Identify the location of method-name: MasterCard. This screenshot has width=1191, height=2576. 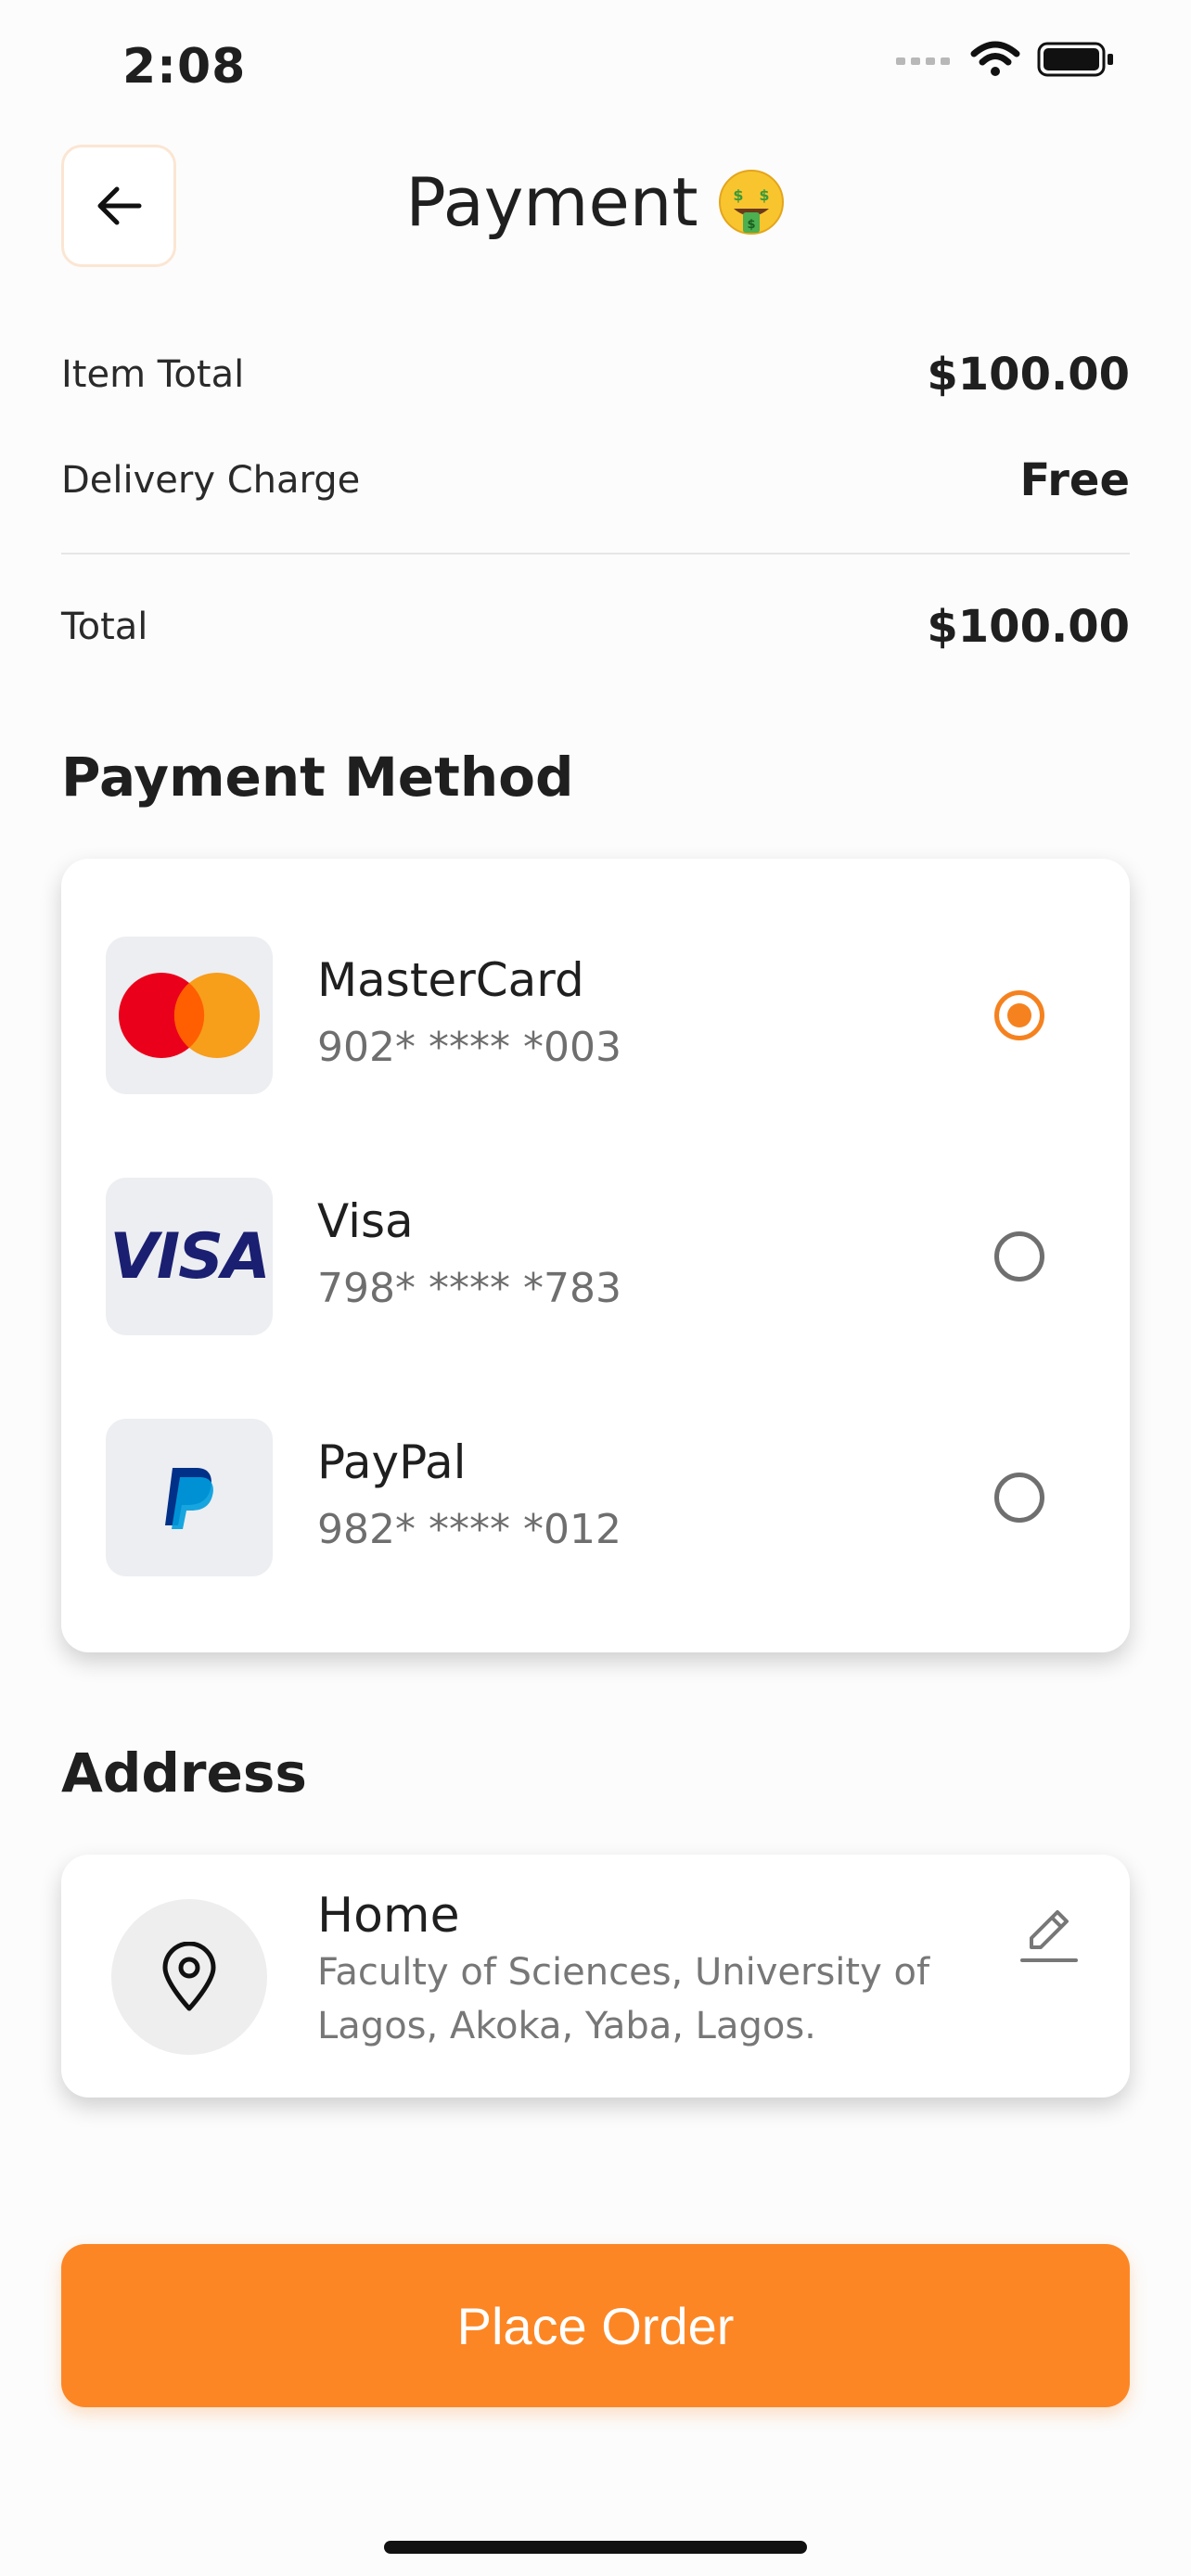
(450, 980).